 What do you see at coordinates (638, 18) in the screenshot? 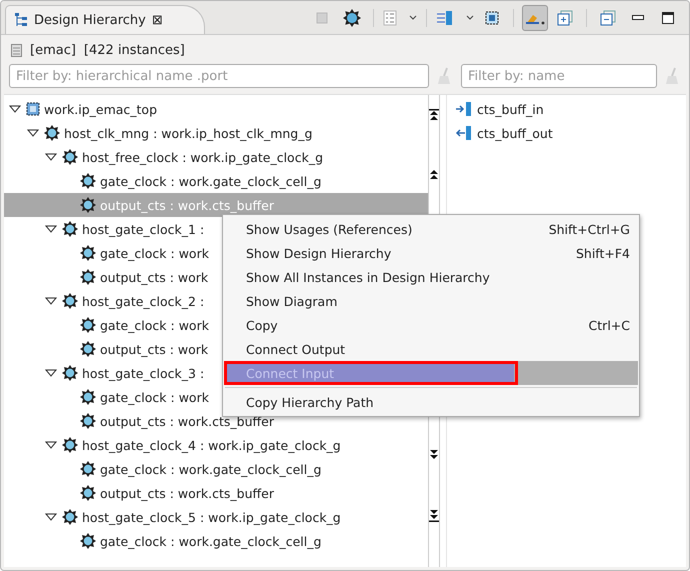
I see `minimize-icon` at bounding box center [638, 18].